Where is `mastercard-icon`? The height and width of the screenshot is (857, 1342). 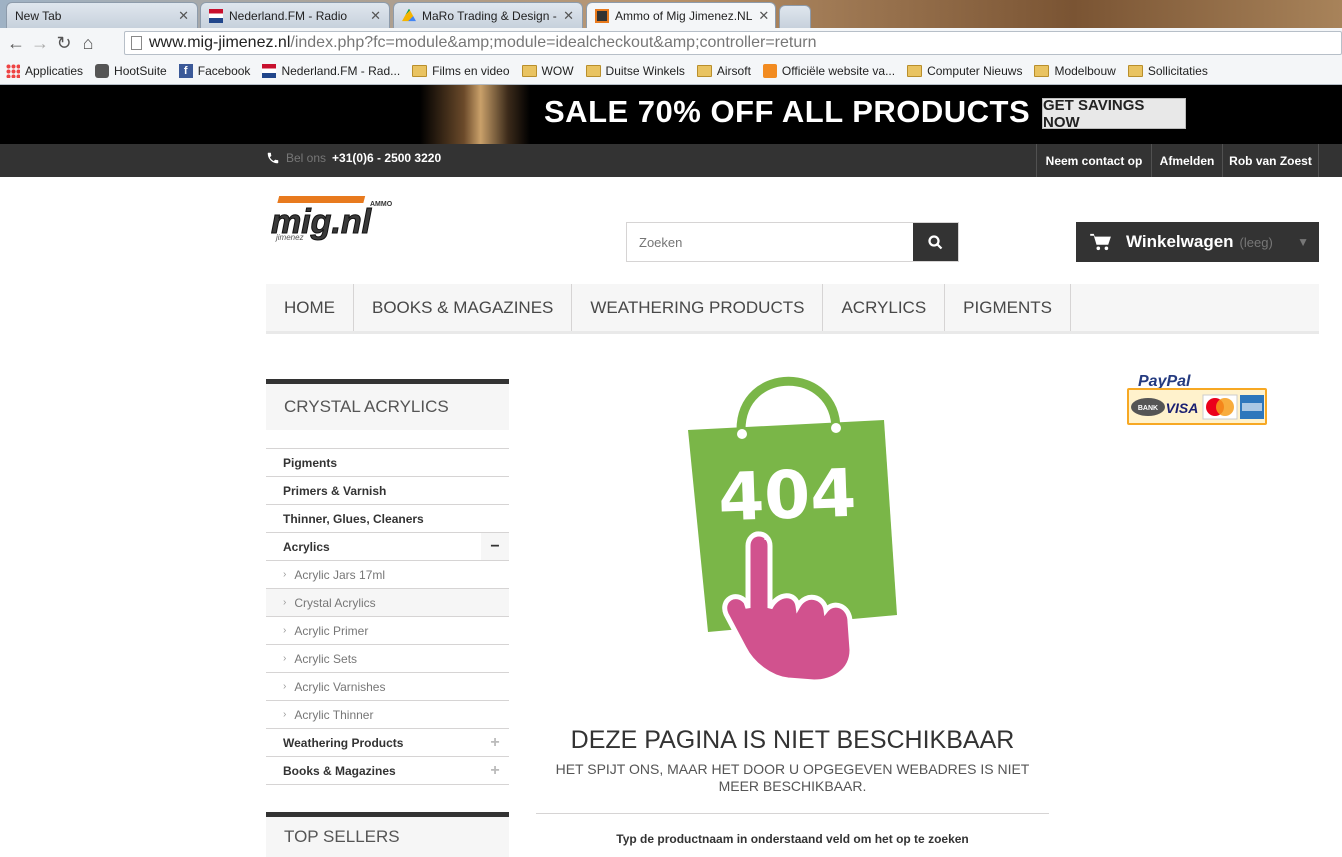
mastercard-icon is located at coordinates (1220, 407).